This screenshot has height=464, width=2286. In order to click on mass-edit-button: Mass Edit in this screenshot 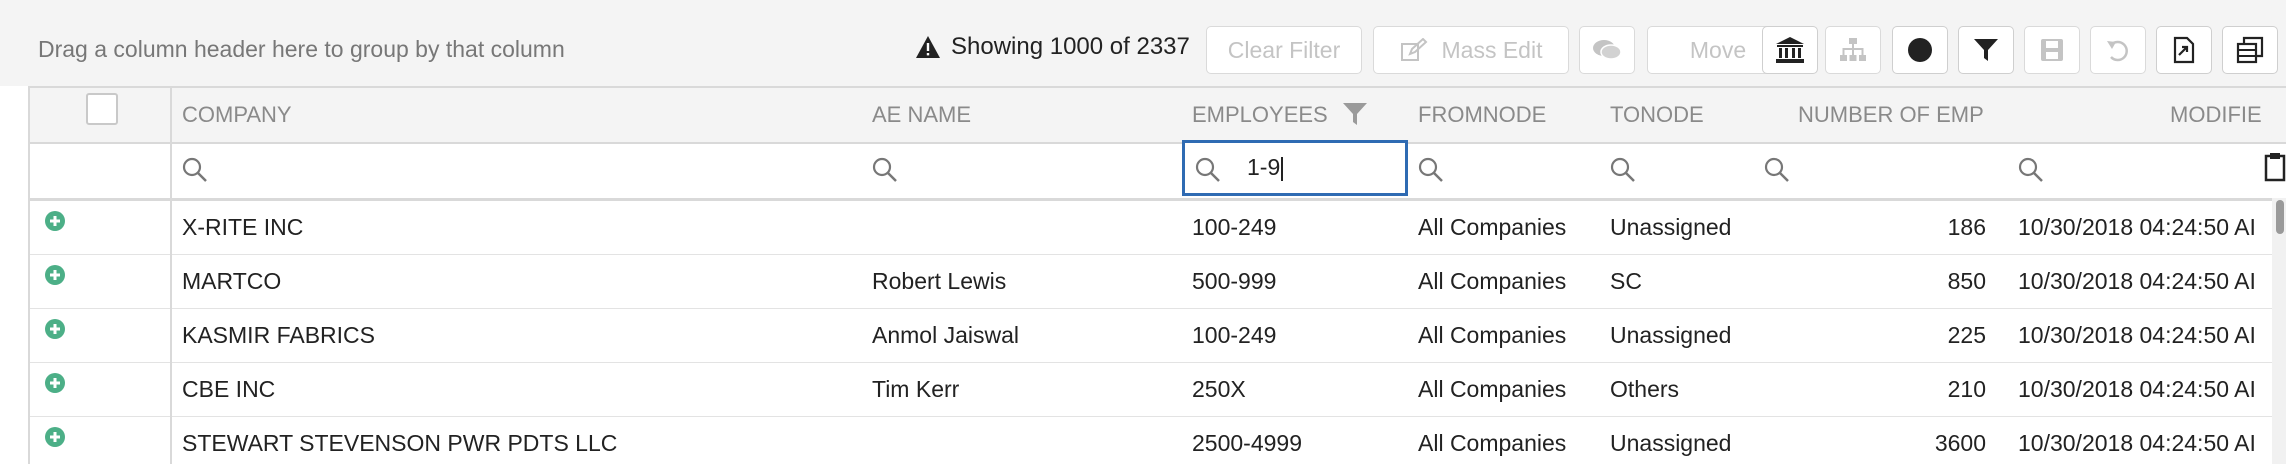, I will do `click(1471, 50)`.